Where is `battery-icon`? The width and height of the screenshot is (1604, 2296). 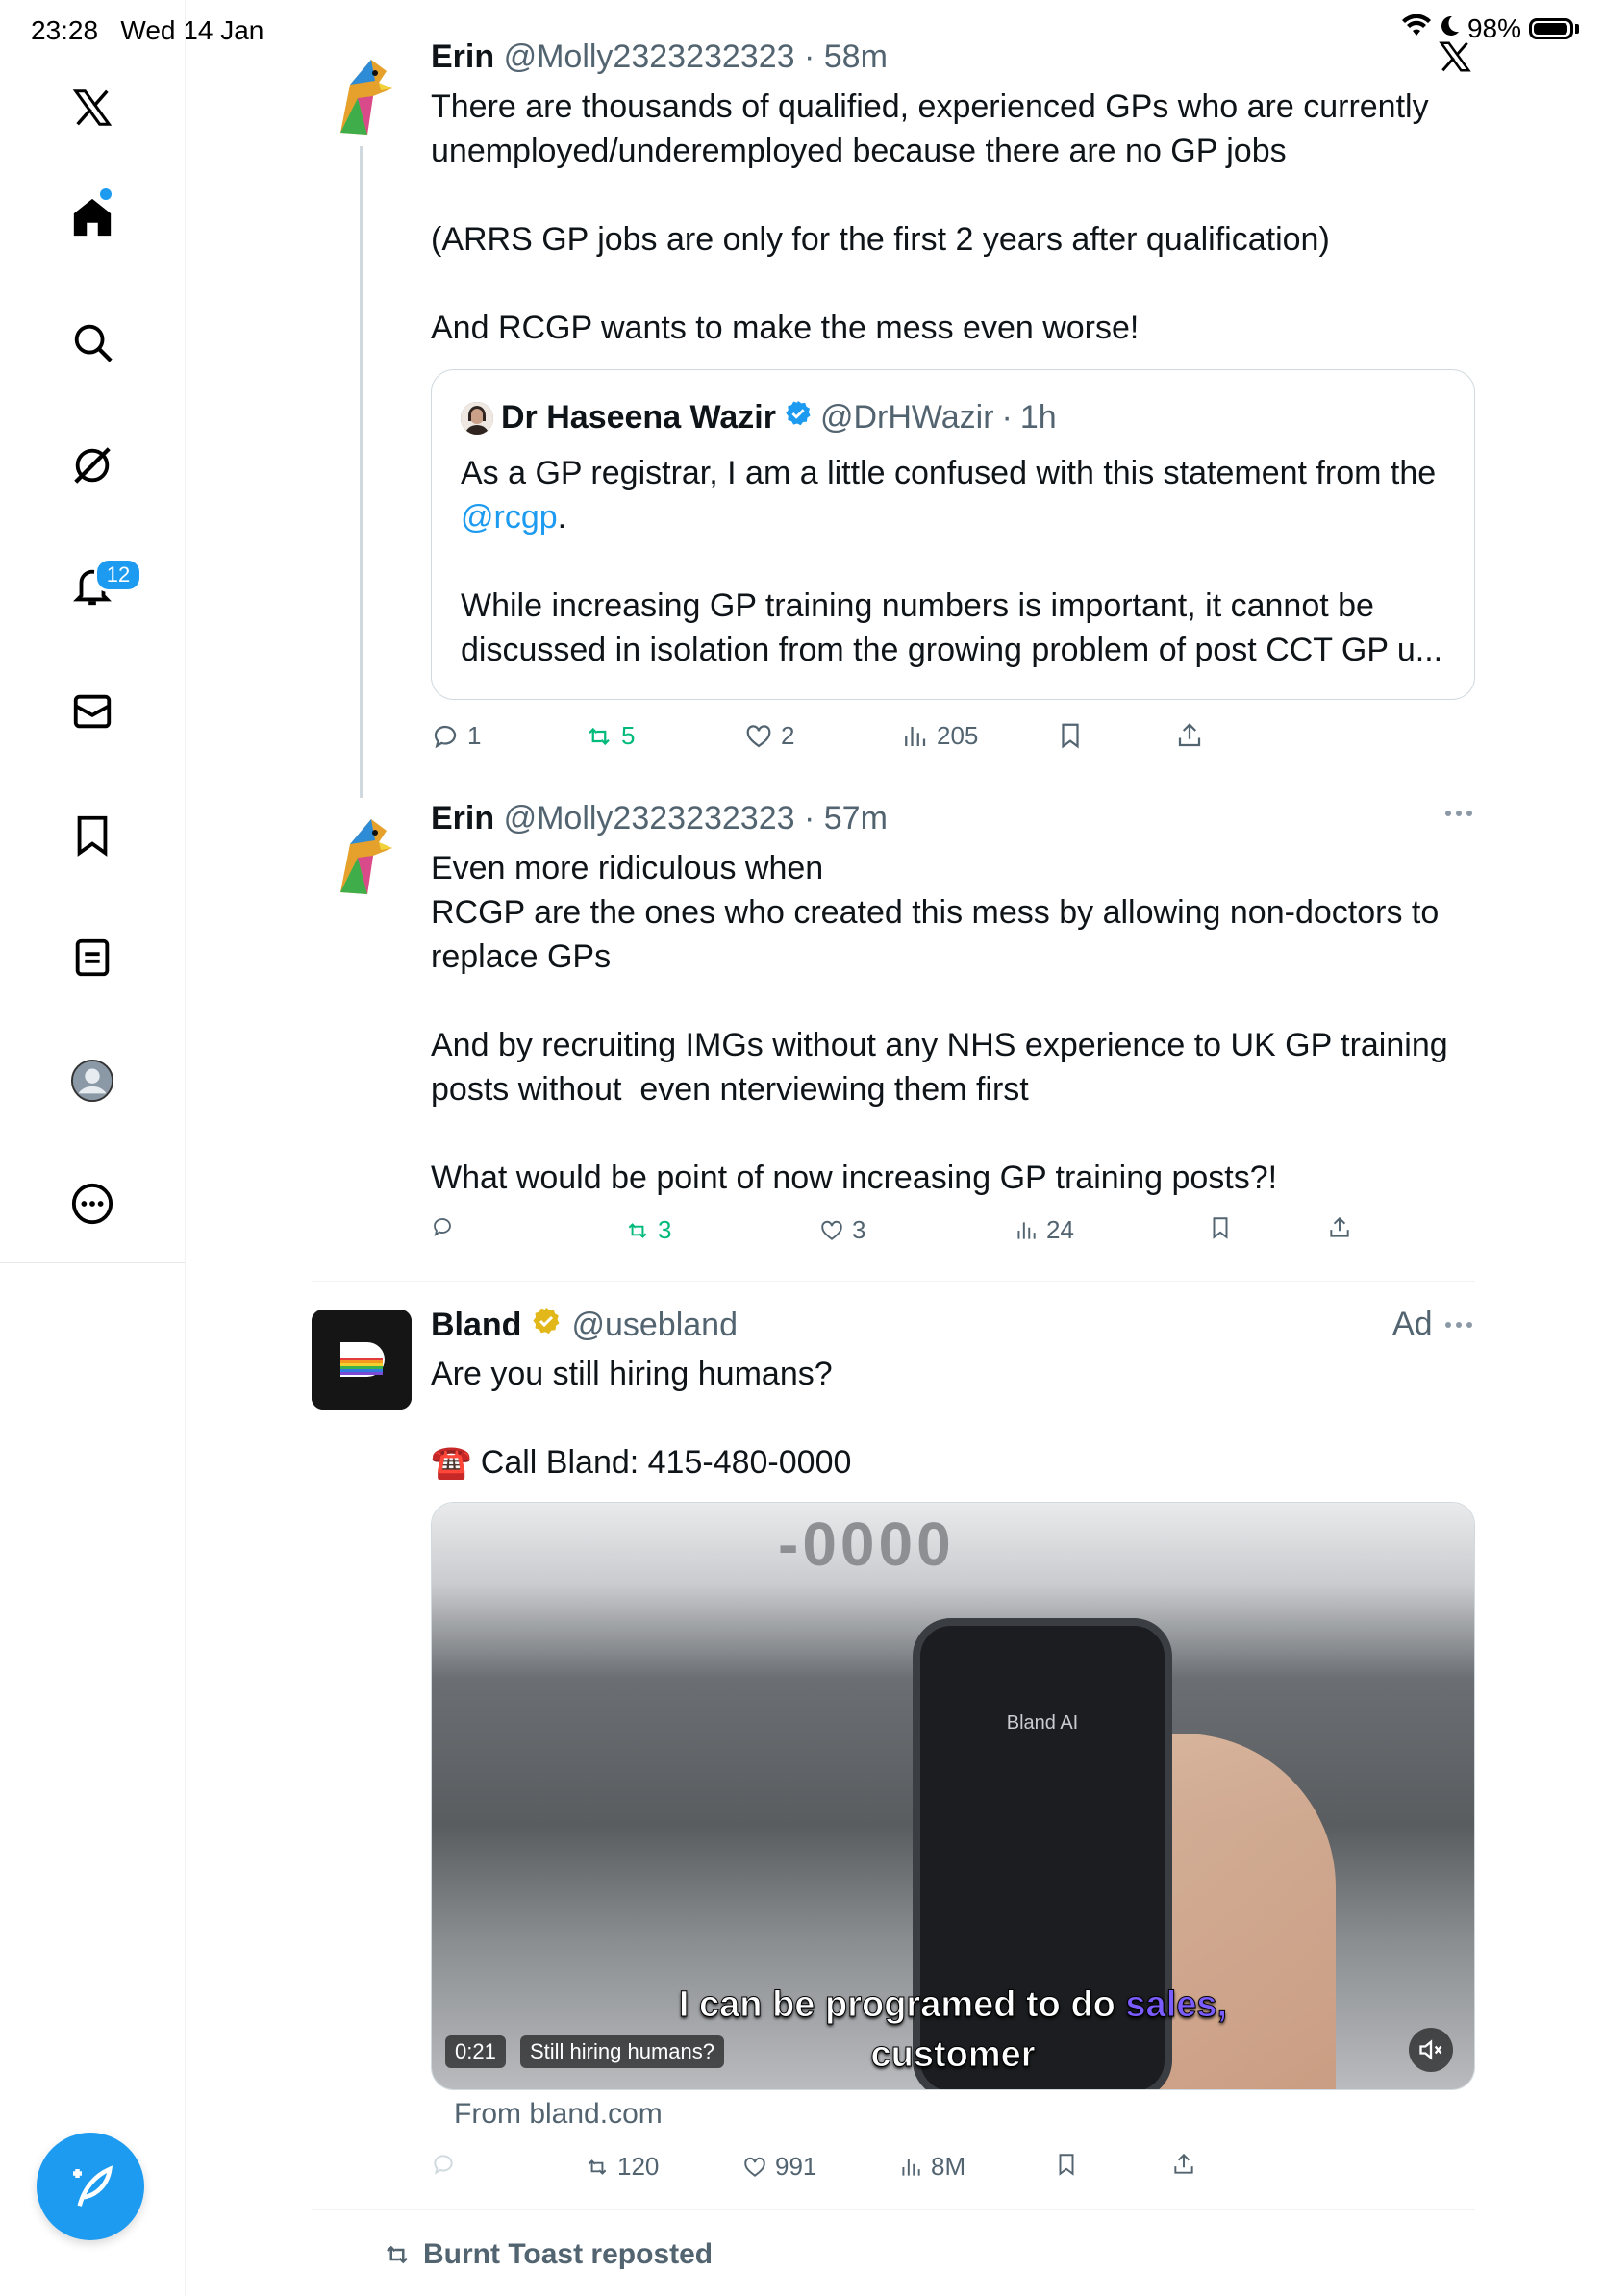 battery-icon is located at coordinates (1551, 28).